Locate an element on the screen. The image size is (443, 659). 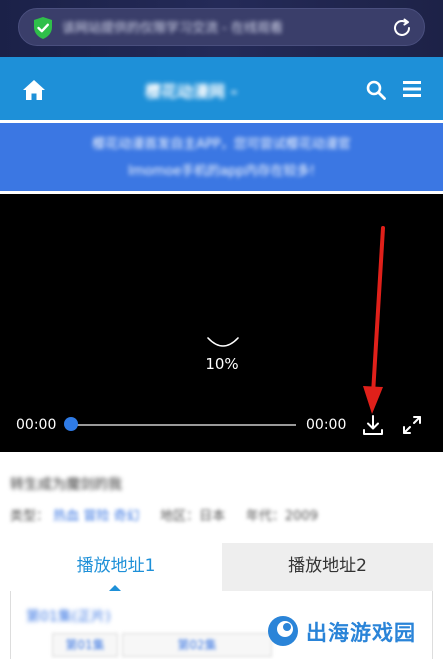
total-time: 00:00 is located at coordinates (326, 425).